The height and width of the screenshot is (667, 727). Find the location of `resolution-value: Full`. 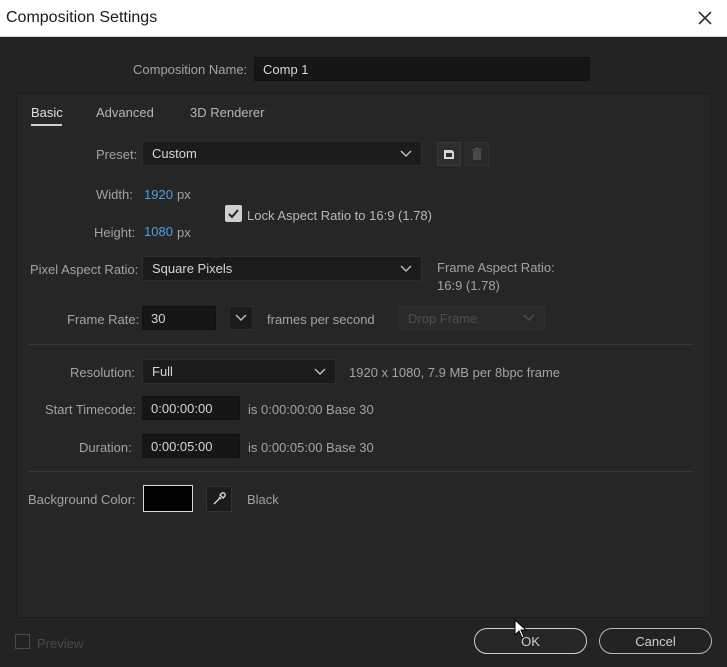

resolution-value: Full is located at coordinates (162, 371).